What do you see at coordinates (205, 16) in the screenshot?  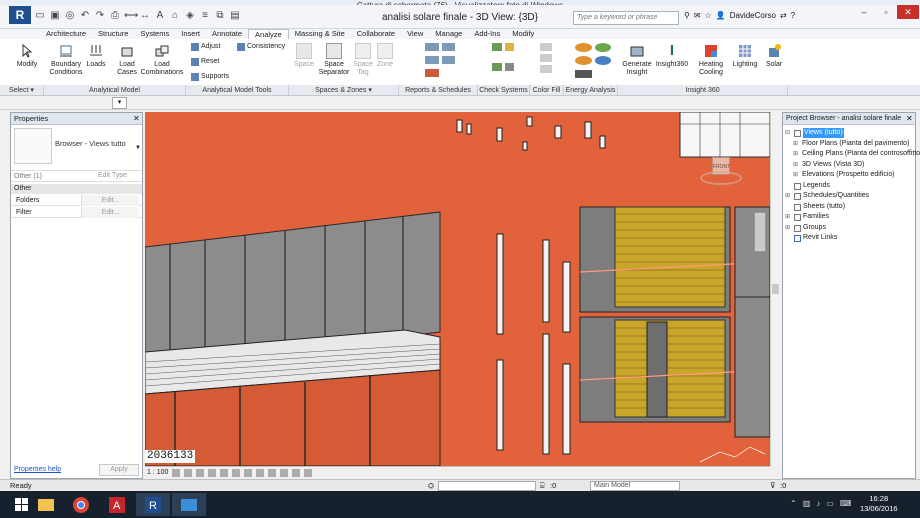 I see `thin-lines-icon: ≡` at bounding box center [205, 16].